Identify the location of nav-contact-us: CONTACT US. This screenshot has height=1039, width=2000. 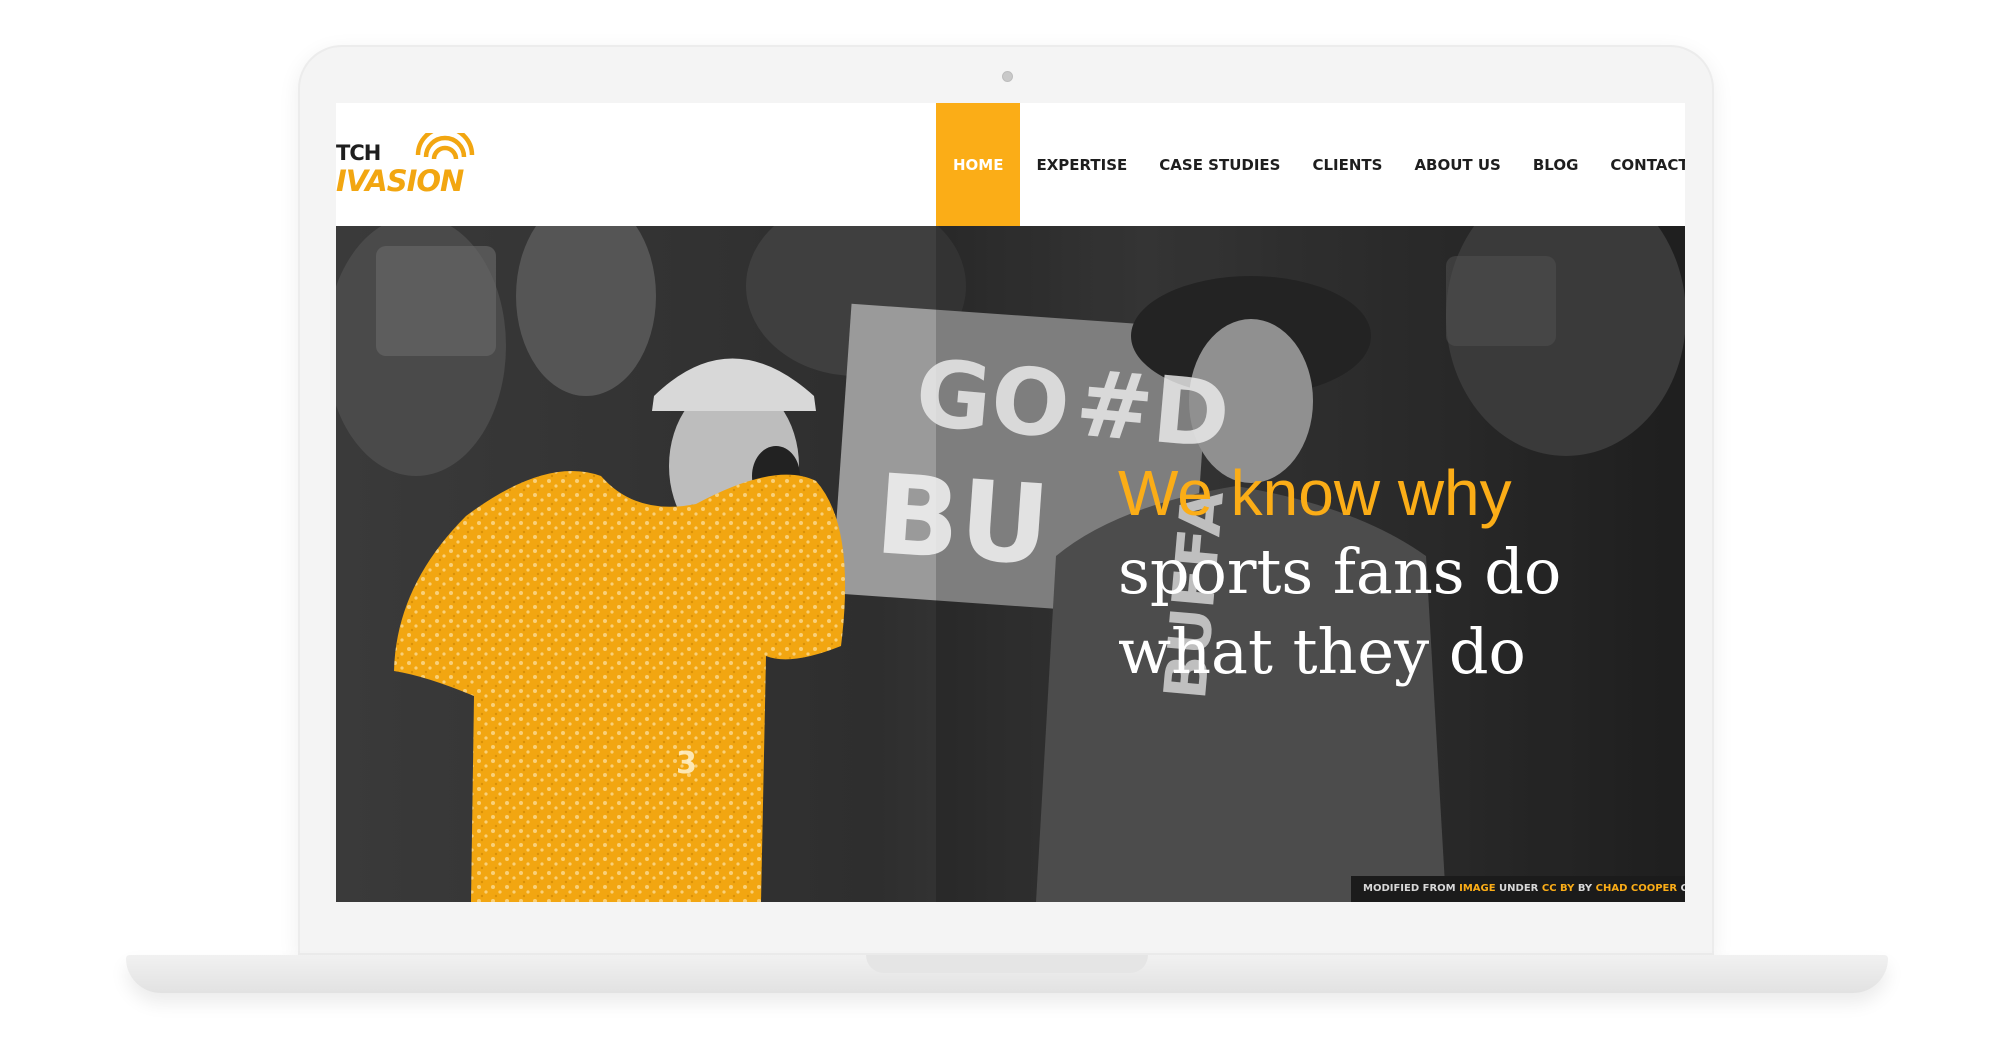
(1639, 164).